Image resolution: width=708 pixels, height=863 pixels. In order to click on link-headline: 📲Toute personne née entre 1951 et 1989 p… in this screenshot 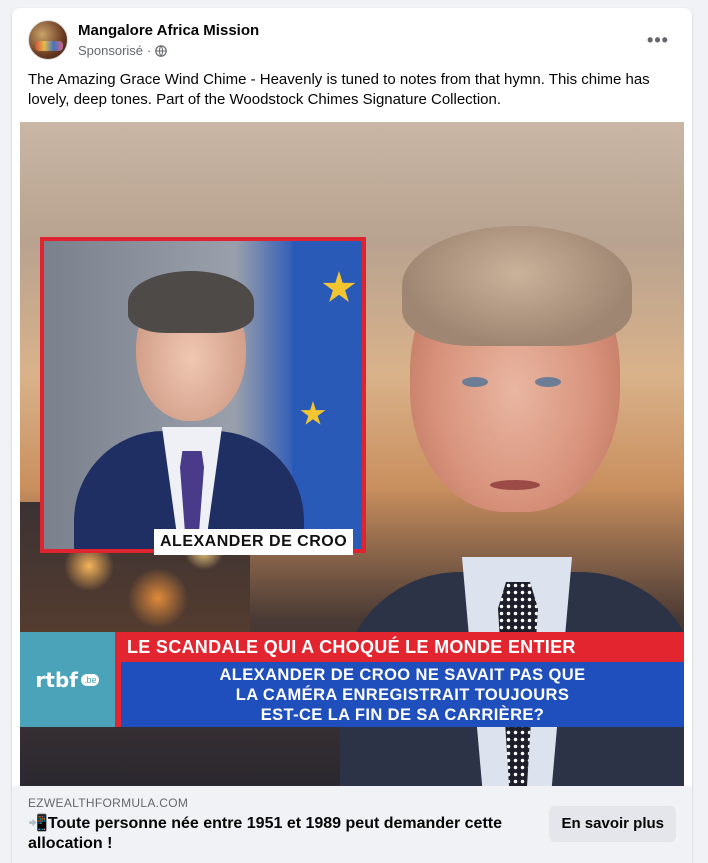, I will do `click(268, 834)`.